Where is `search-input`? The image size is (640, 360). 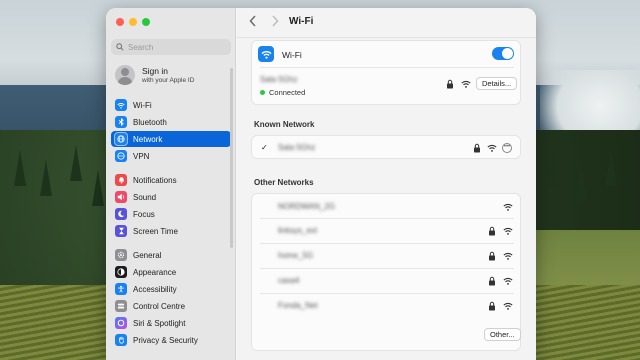
search-input is located at coordinates (178, 47).